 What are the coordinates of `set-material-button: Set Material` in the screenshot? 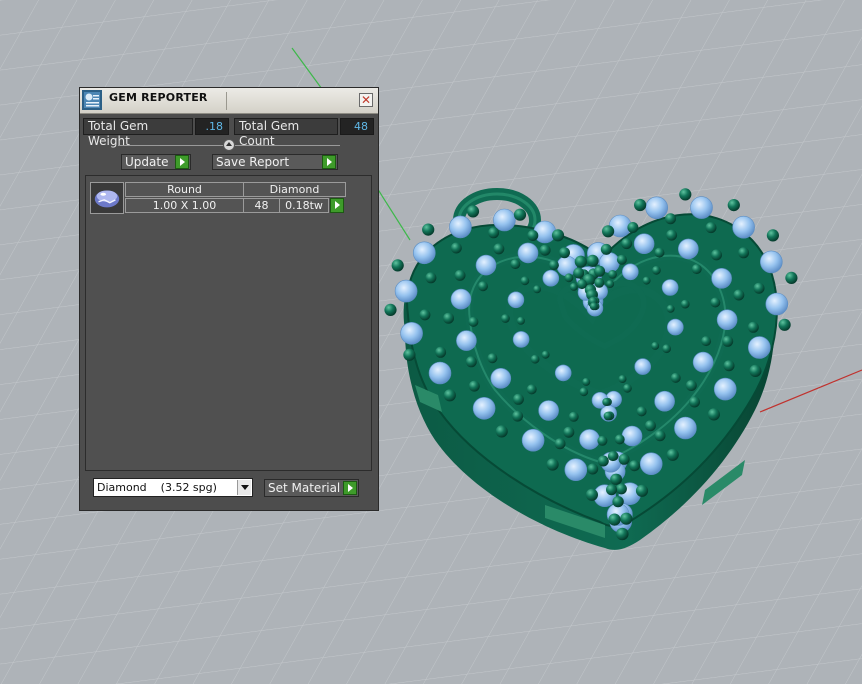 It's located at (311, 488).